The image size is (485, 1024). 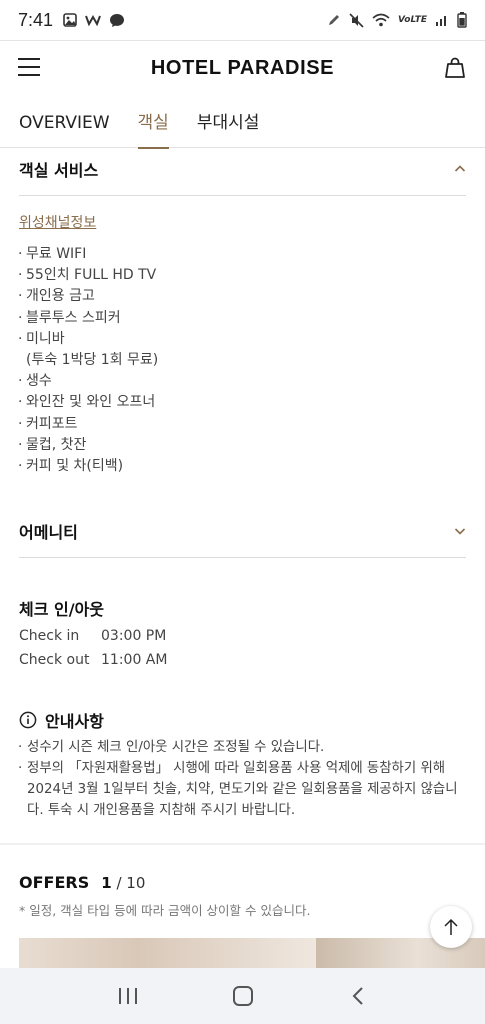 What do you see at coordinates (57, 222) in the screenshot?
I see `satellite-channel-link: 위성채널정보` at bounding box center [57, 222].